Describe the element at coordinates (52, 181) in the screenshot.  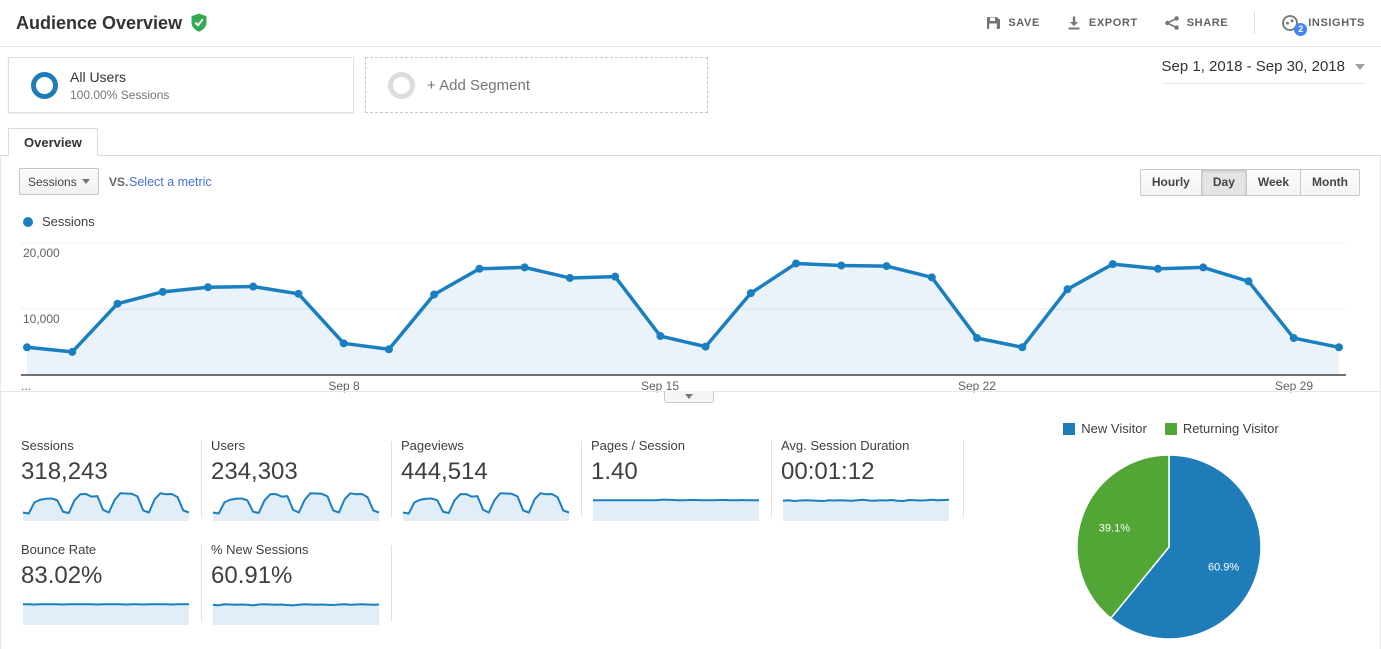
I see `metric-select-value: Sessions` at that location.